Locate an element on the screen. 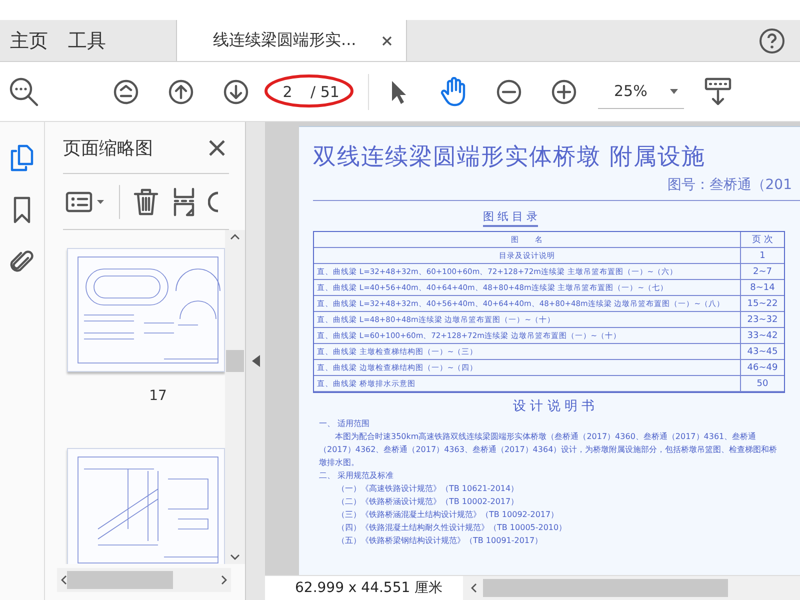 The image size is (800, 600). table-cell: 23~32 is located at coordinates (762, 320).